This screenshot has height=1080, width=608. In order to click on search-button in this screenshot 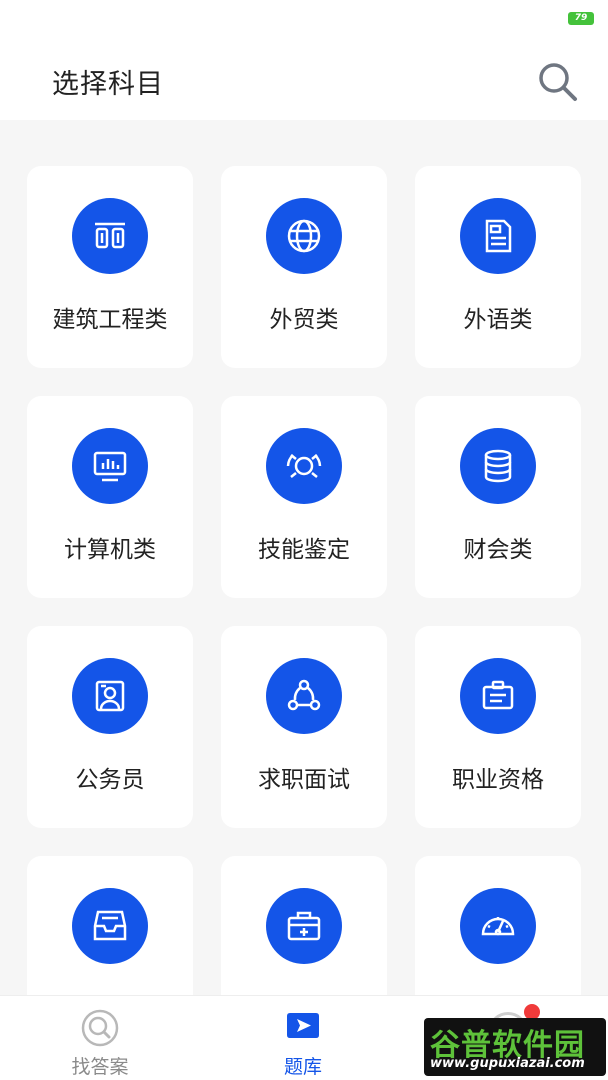, I will do `click(558, 82)`.